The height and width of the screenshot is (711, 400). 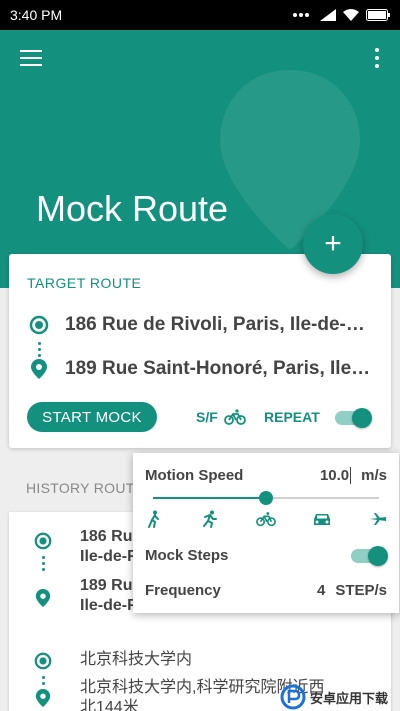 I want to click on signal-dots-icon, so click(x=301, y=15).